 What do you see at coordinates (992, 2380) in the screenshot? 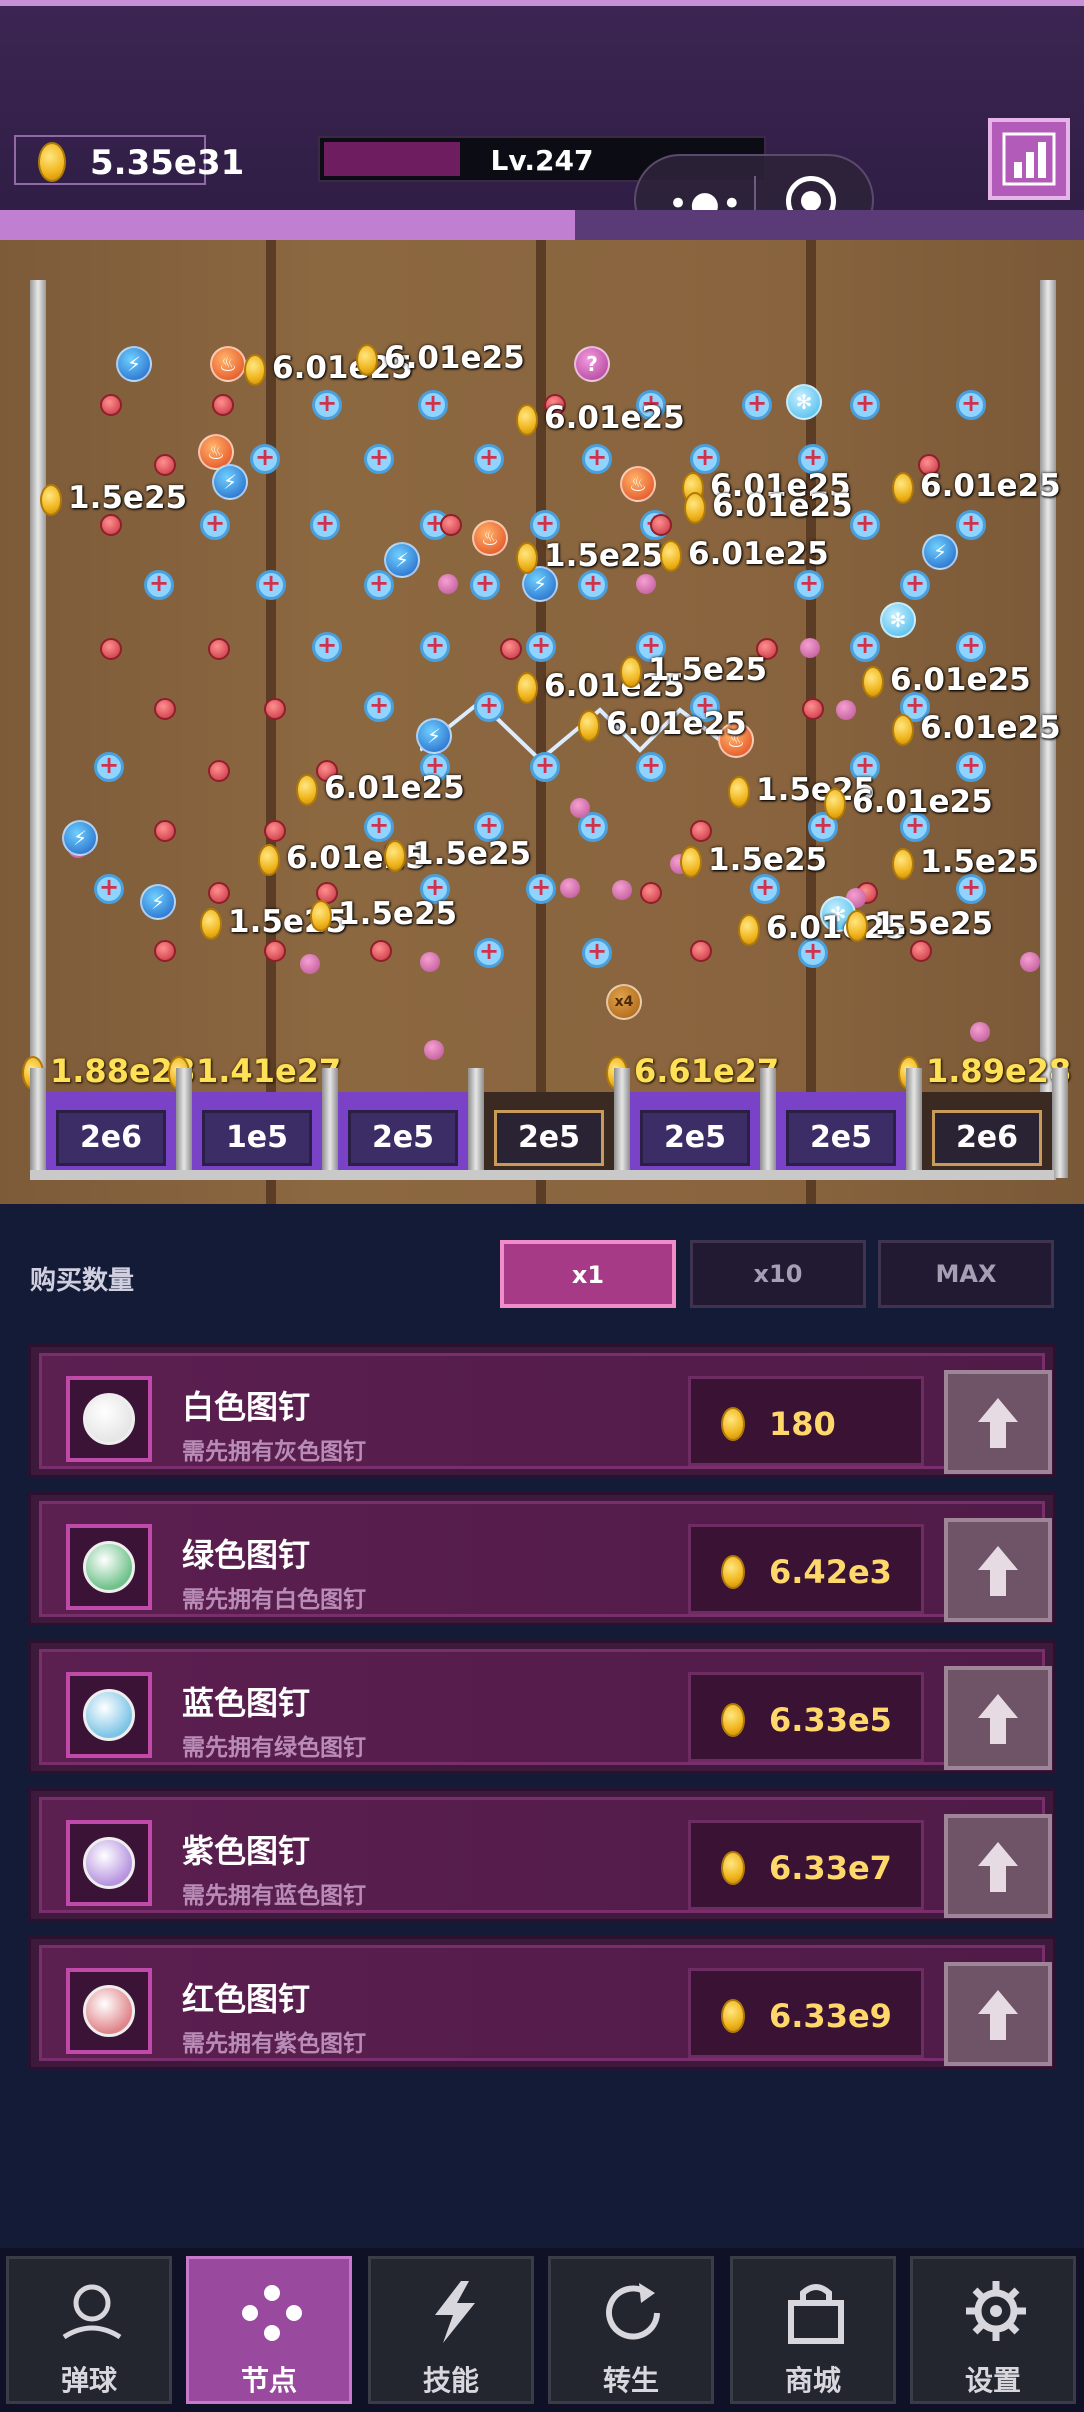
I see `nav-label: 设置` at bounding box center [992, 2380].